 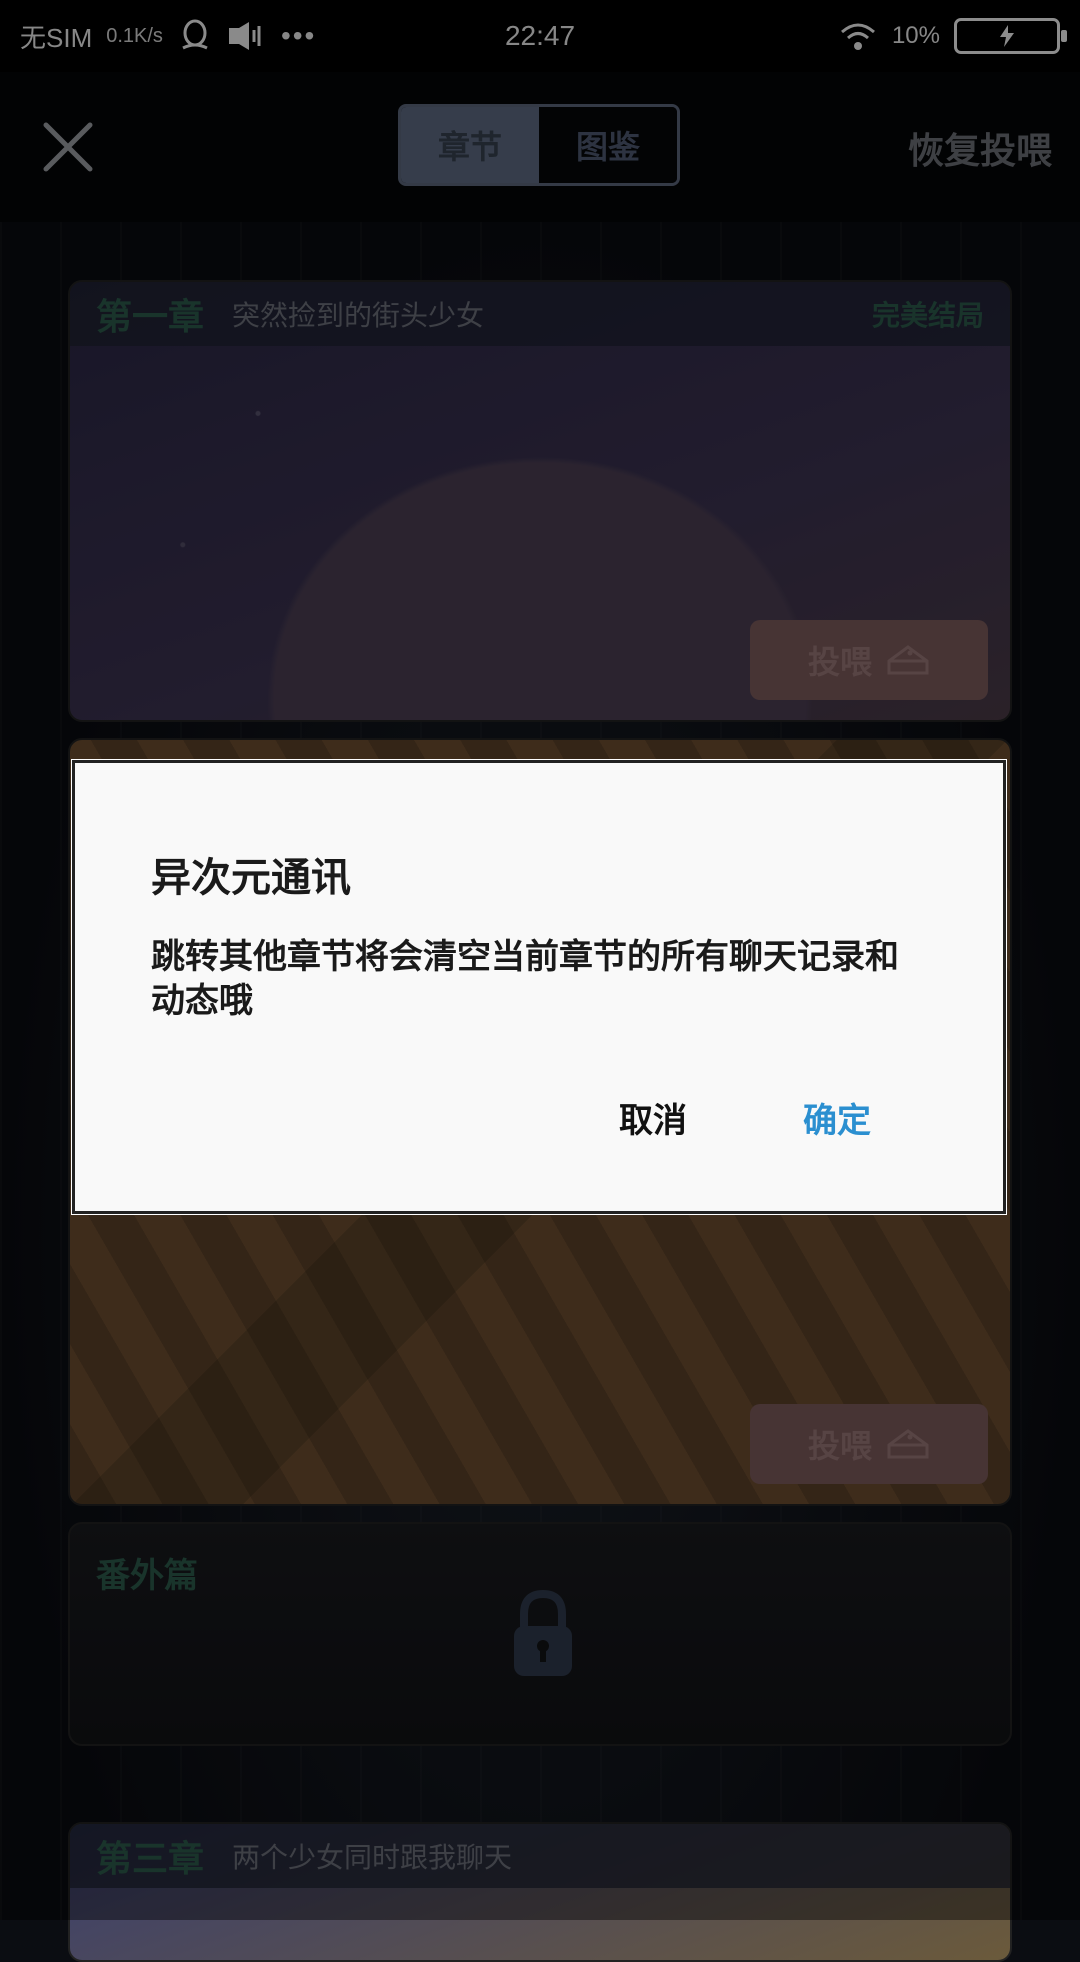 I want to click on confirm-button: 确定, so click(x=837, y=1117).